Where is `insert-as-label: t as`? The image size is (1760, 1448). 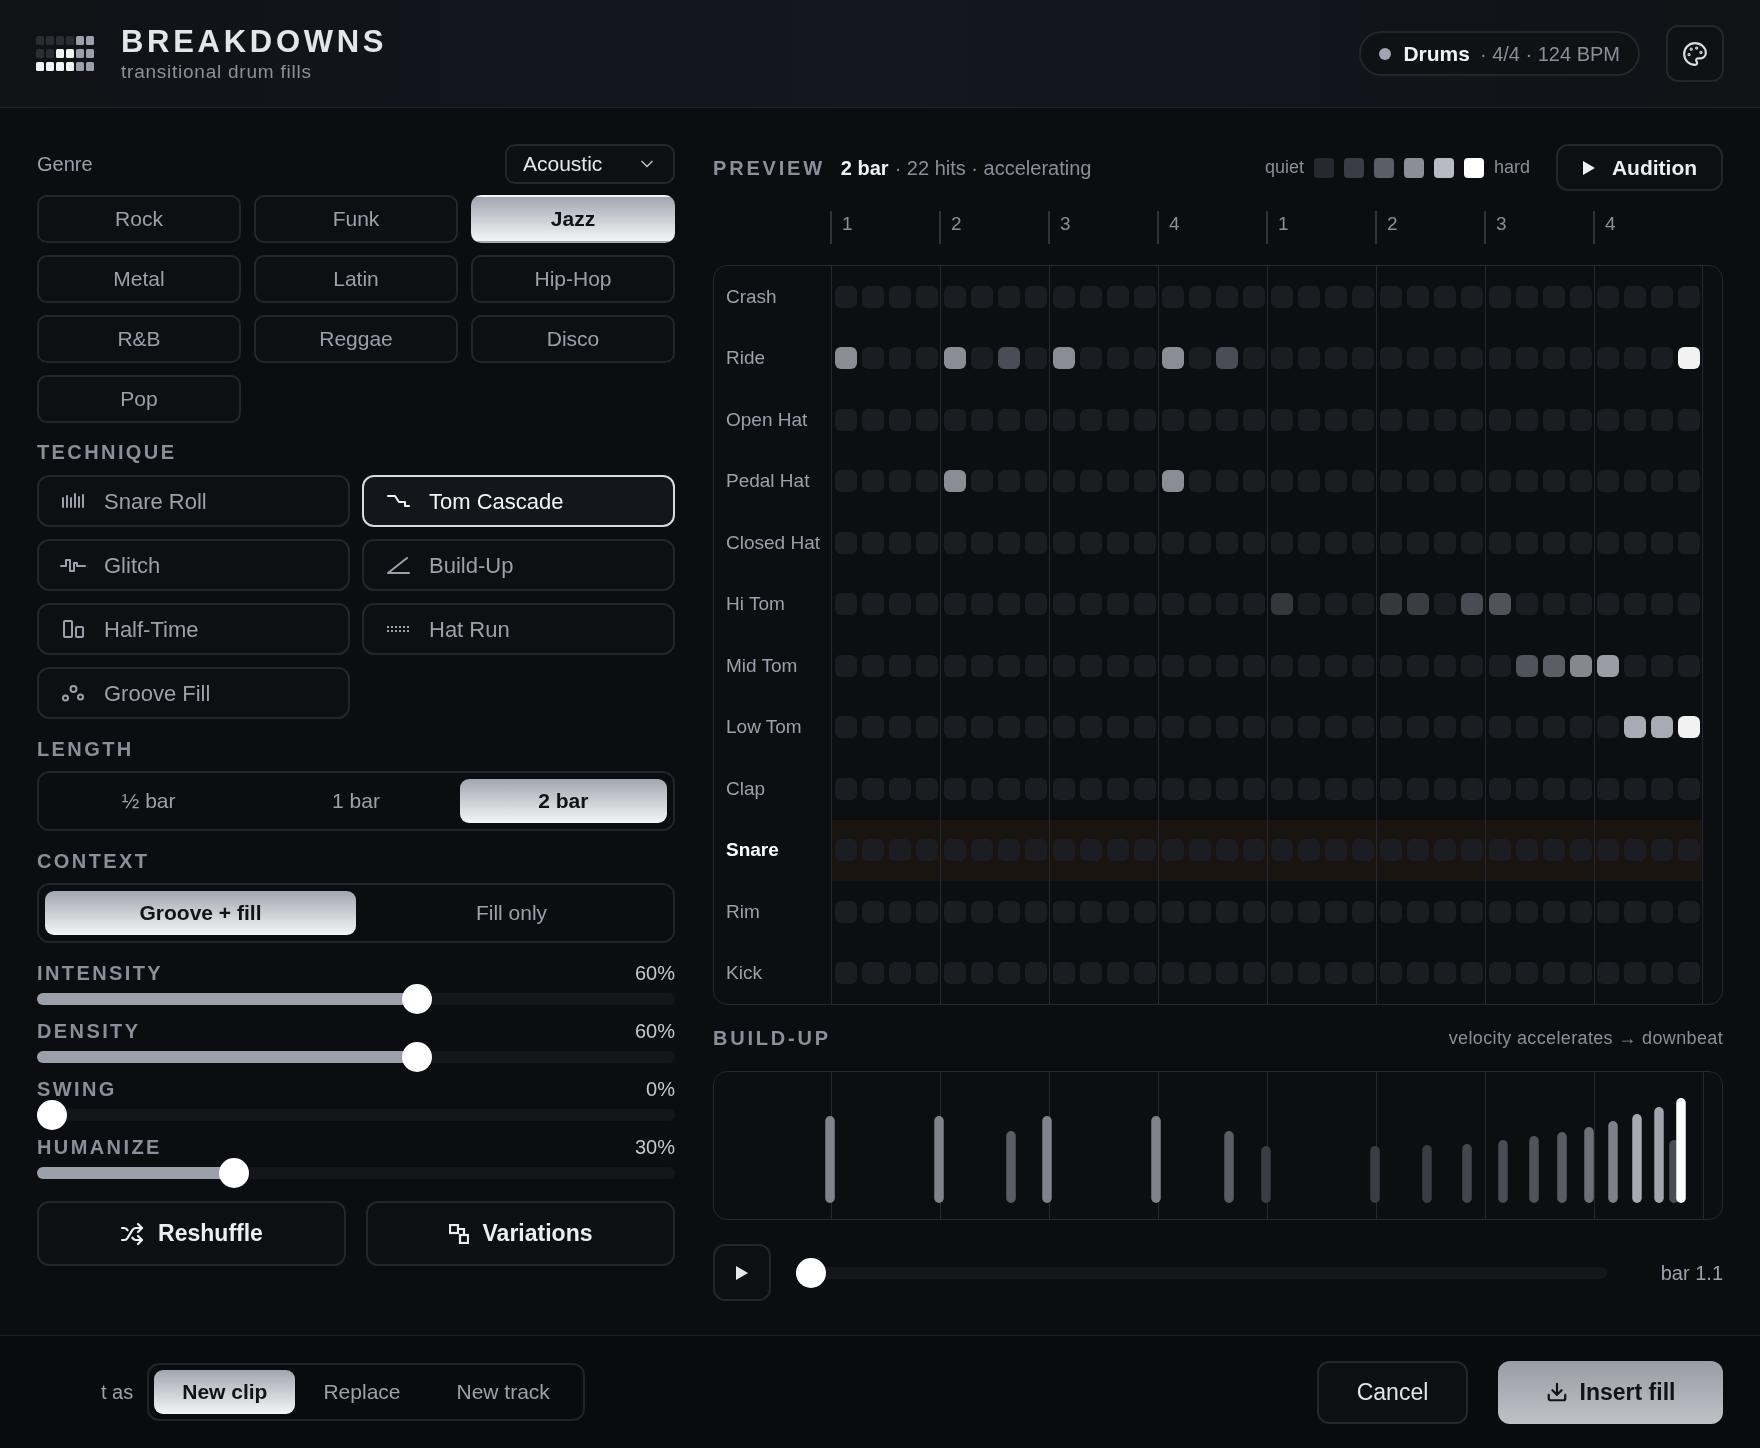
insert-as-label: t as is located at coordinates (117, 1392).